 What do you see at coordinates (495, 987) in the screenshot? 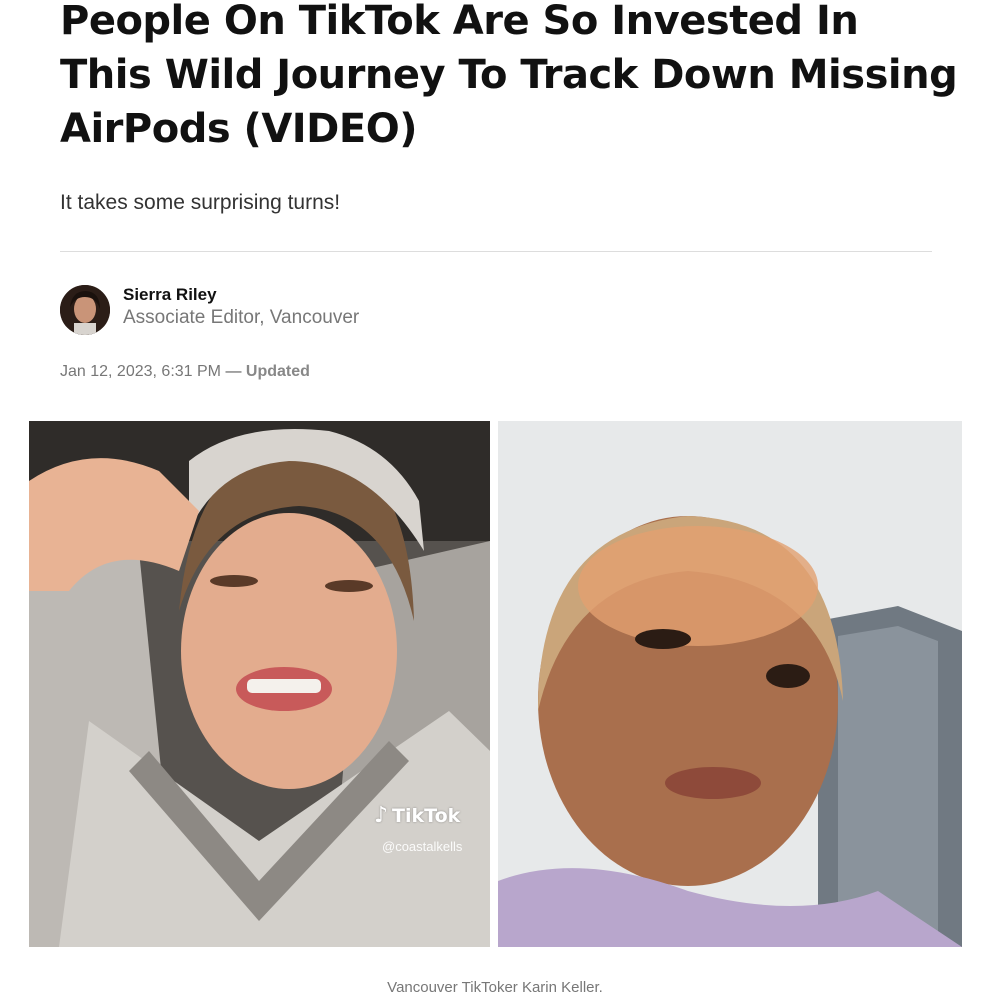
I see `image-caption: Vancouver TikToker Karin Keller.` at bounding box center [495, 987].